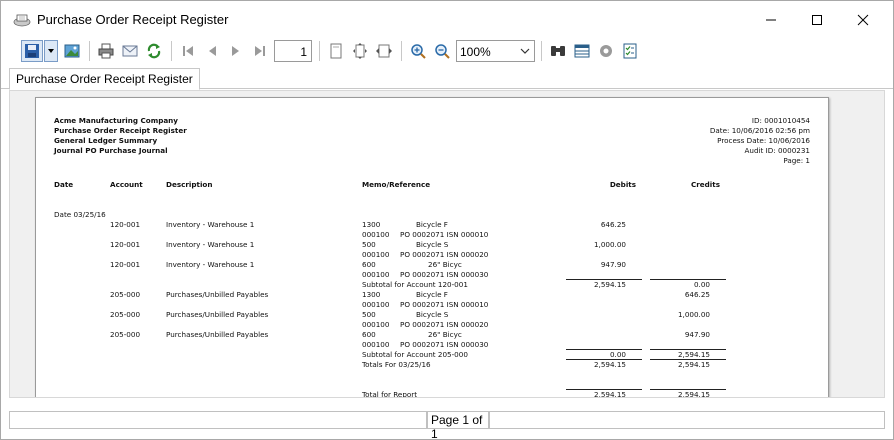 This screenshot has height=440, width=894. What do you see at coordinates (697, 294) in the screenshot?
I see `entry-credit: 646.25` at bounding box center [697, 294].